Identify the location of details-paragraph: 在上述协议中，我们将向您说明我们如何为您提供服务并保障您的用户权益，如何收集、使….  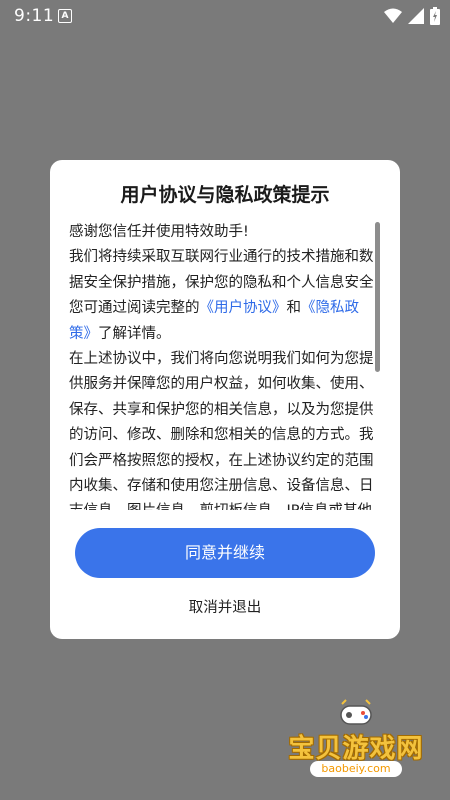
(221, 430).